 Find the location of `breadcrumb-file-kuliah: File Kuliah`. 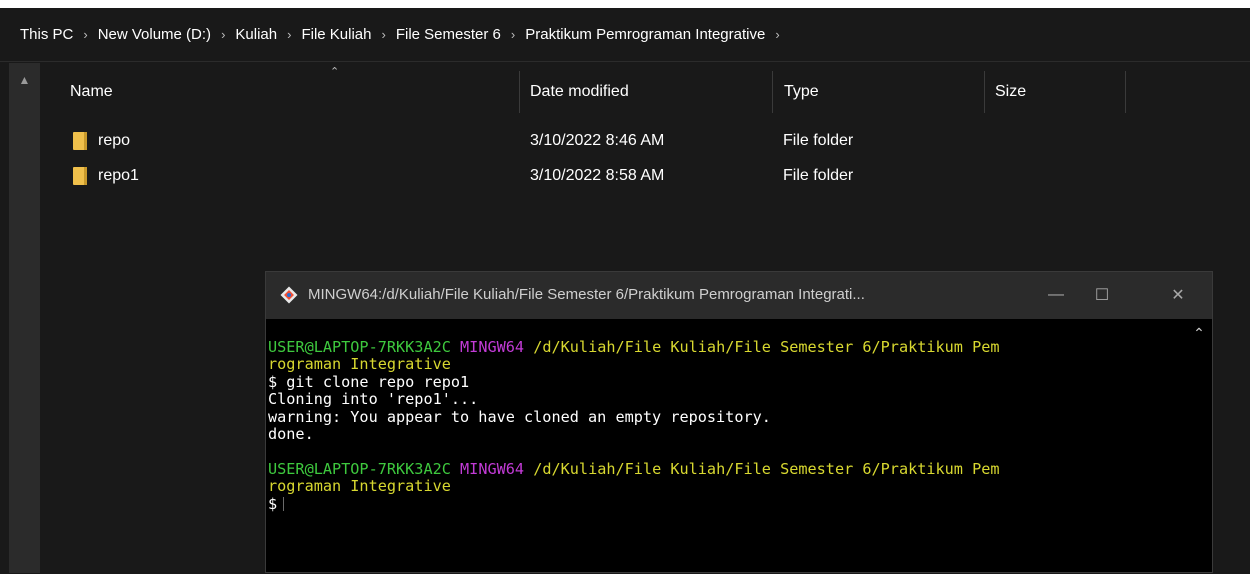

breadcrumb-file-kuliah: File Kuliah is located at coordinates (336, 34).